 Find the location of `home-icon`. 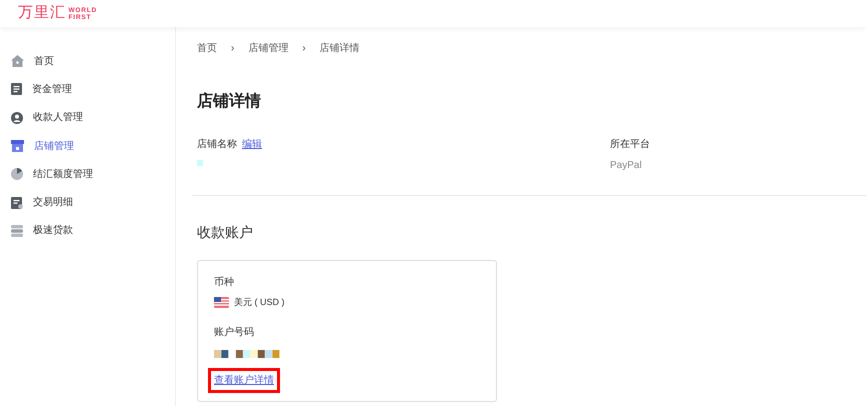

home-icon is located at coordinates (17, 61).